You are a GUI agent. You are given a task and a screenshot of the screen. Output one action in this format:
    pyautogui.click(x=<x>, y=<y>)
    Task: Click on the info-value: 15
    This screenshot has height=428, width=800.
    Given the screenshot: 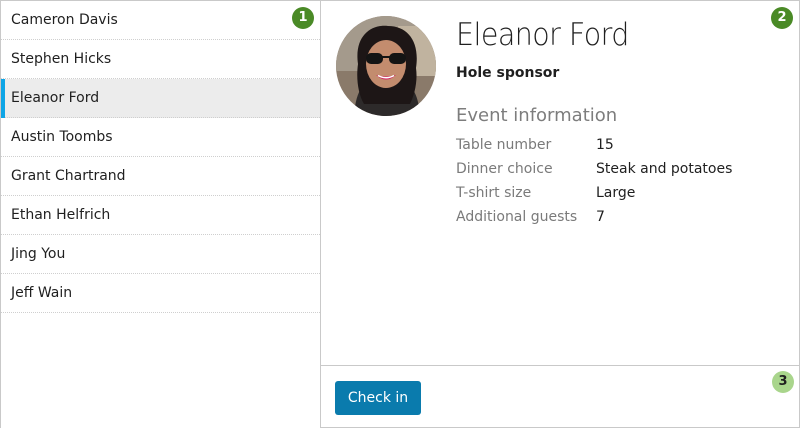 What is the action you would take?
    pyautogui.click(x=605, y=145)
    